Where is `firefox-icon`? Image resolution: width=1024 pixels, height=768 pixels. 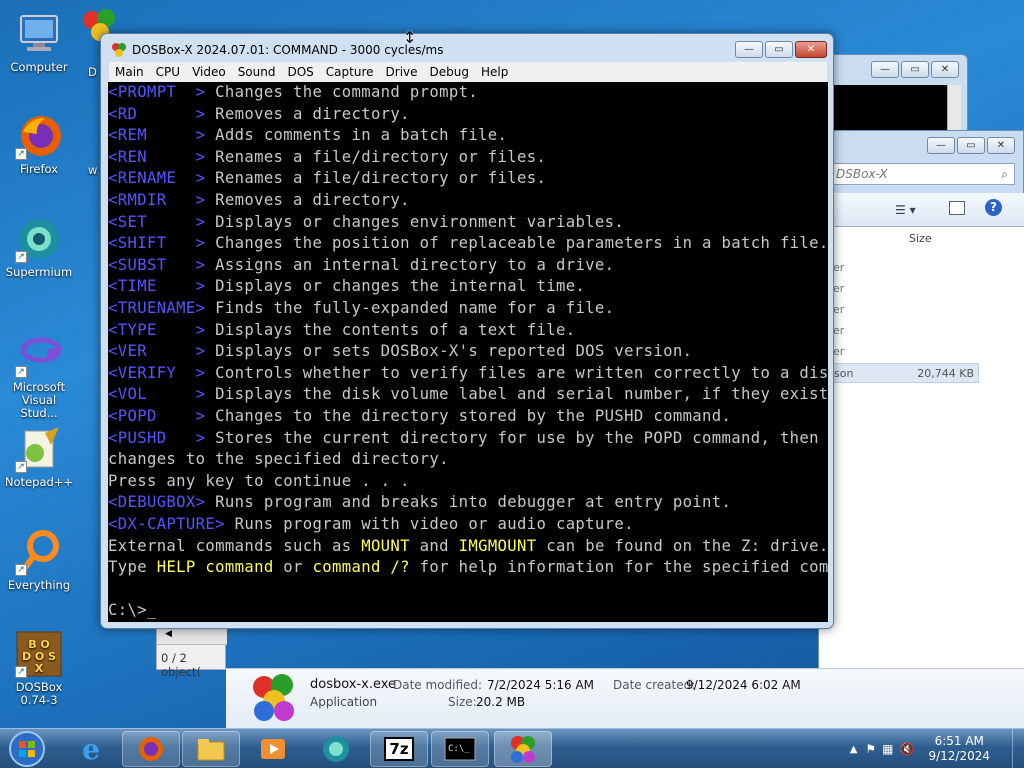
firefox-icon is located at coordinates (151, 749).